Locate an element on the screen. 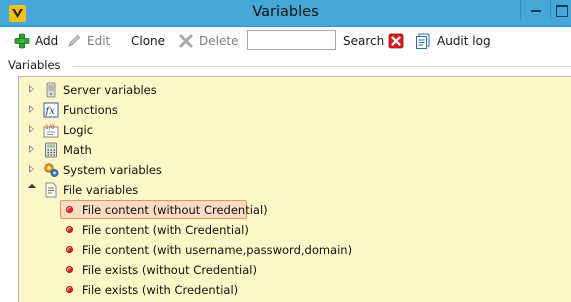  maximize-button is located at coordinates (560, 10).